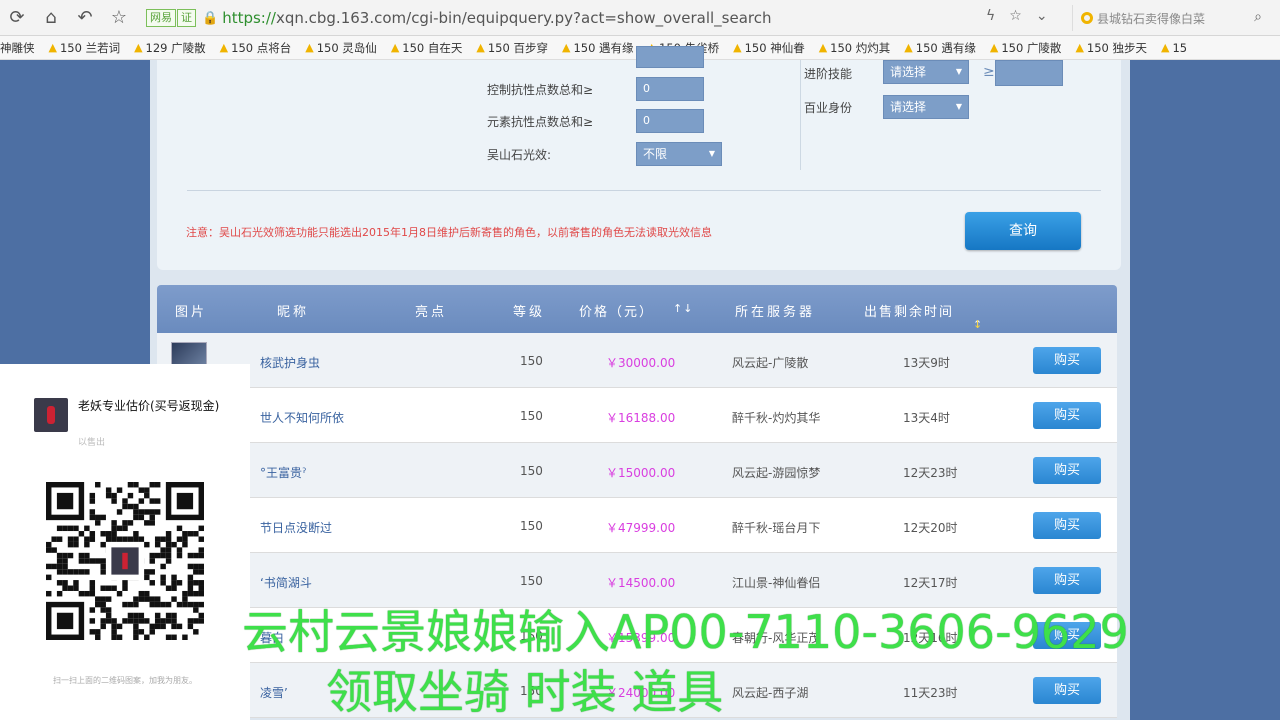 The height and width of the screenshot is (720, 1280). Describe the element at coordinates (191, 312) in the screenshot. I see `header-image: 图片` at that location.